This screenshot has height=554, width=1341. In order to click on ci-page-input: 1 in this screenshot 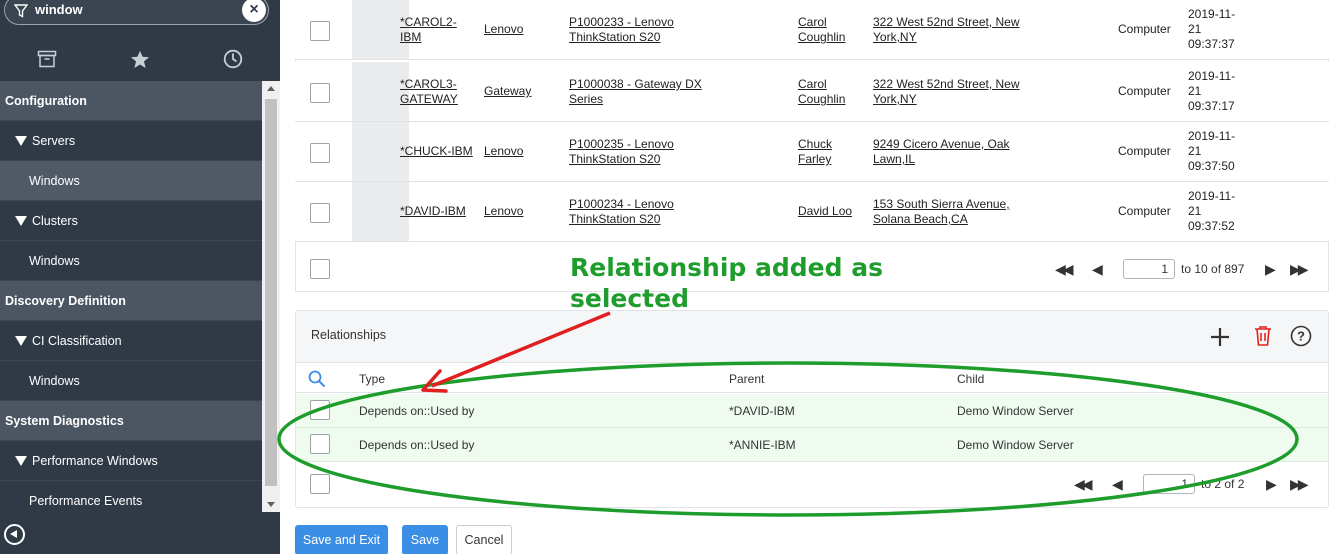, I will do `click(1149, 269)`.